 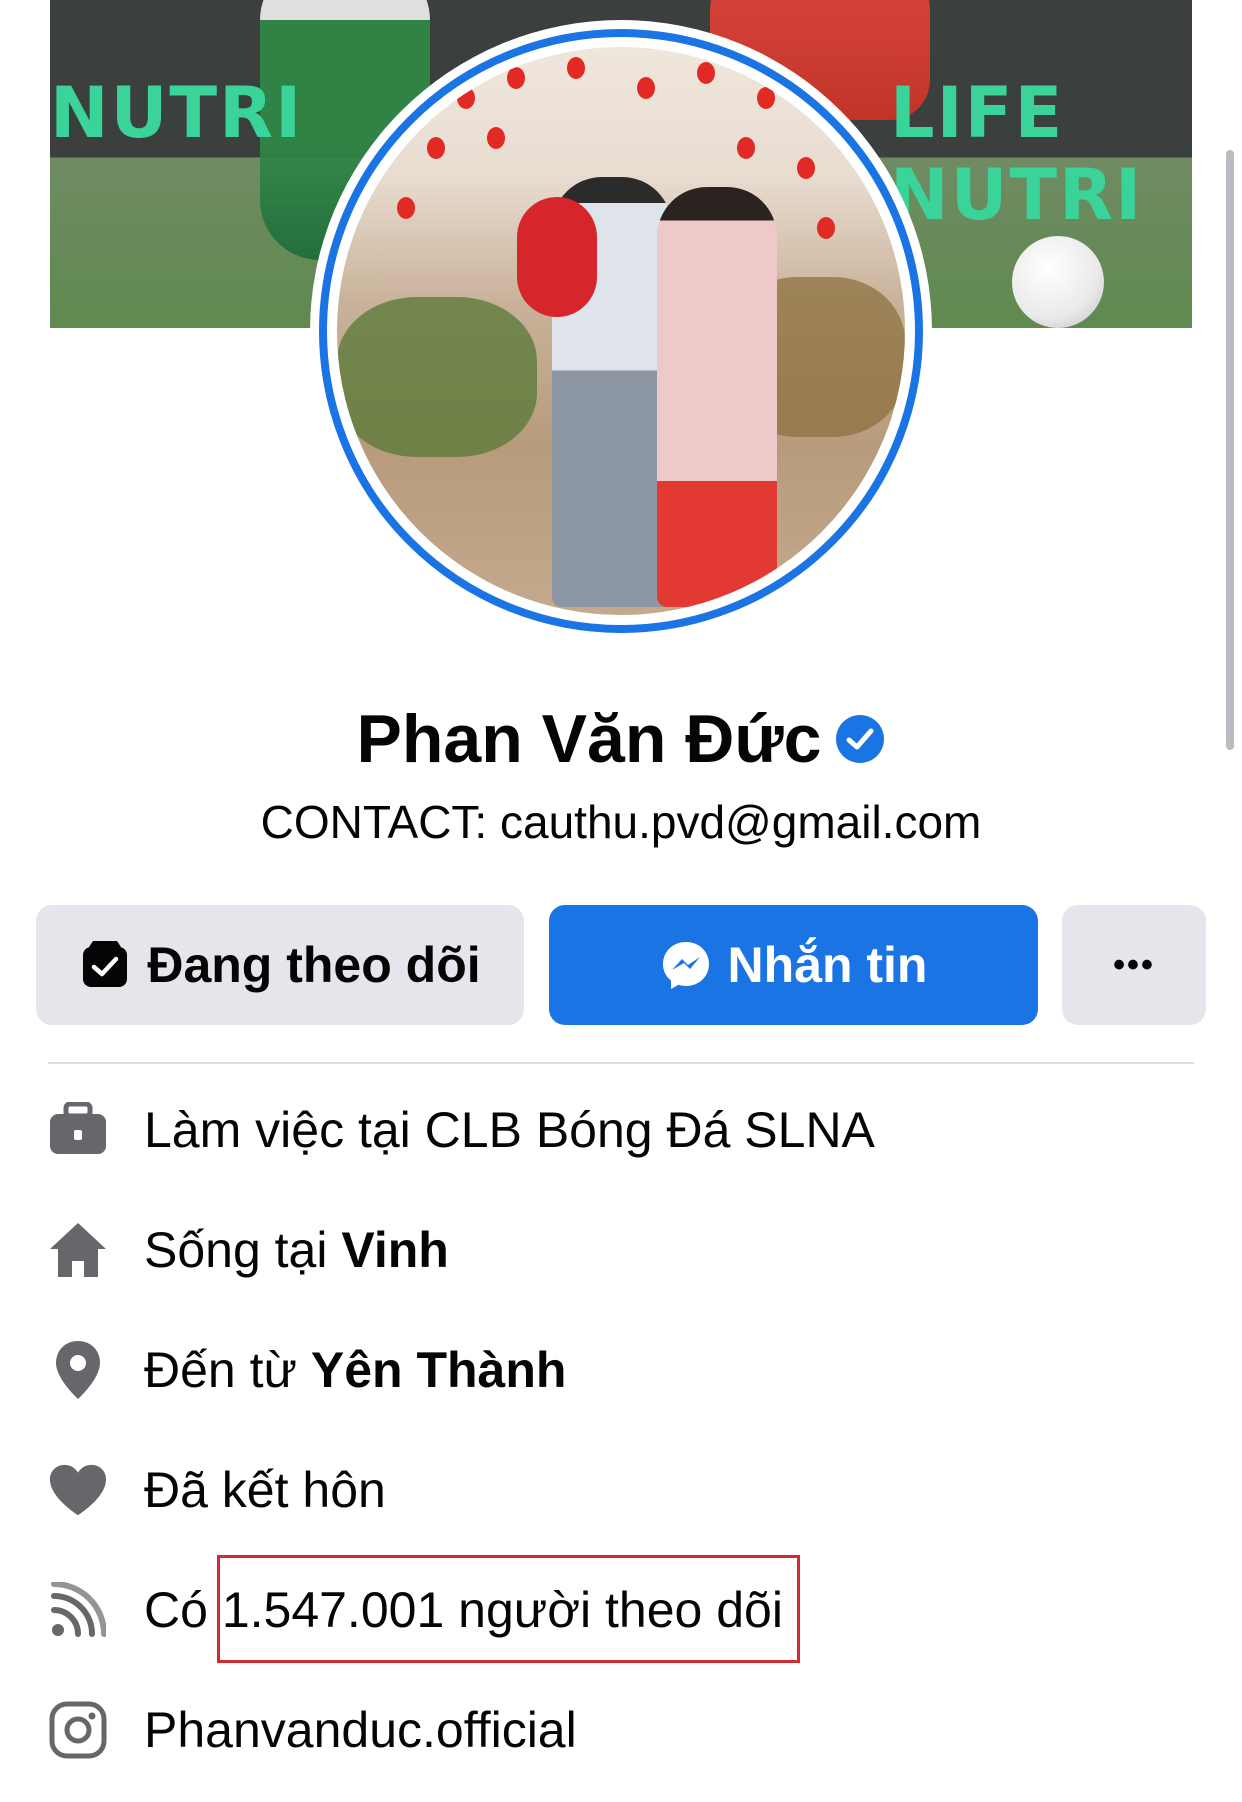 I want to click on intro-lives-text: Sống tại Vinh, so click(x=296, y=1250).